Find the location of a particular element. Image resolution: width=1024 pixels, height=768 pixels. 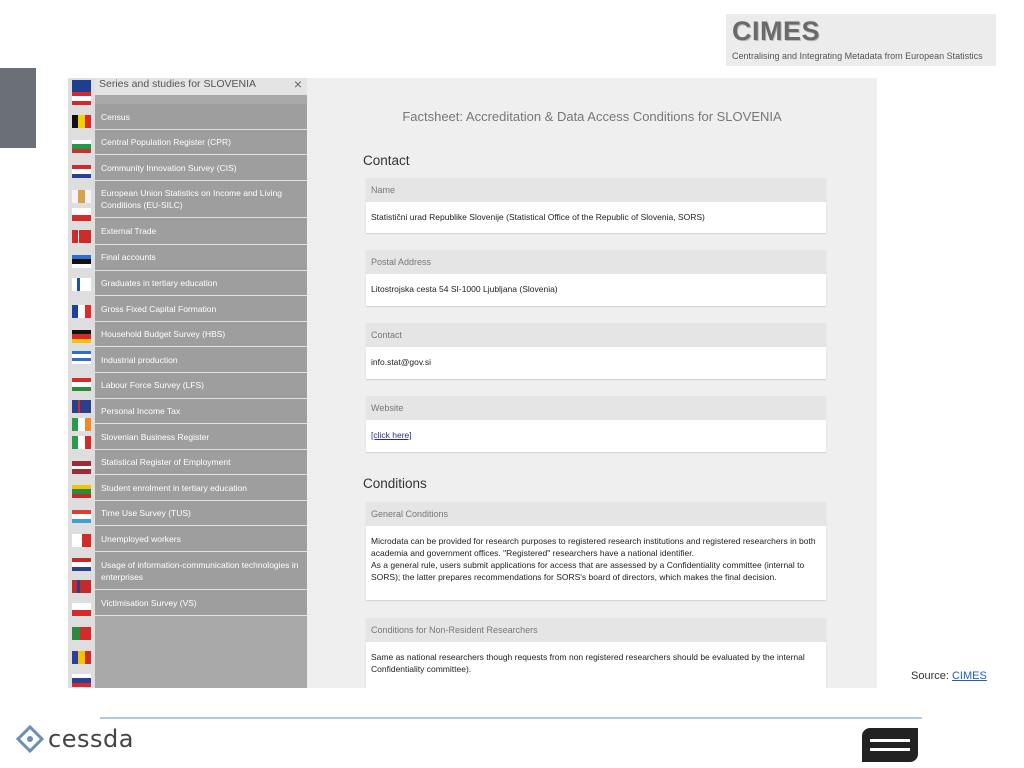

flag-croatia-icon is located at coordinates (81, 171).